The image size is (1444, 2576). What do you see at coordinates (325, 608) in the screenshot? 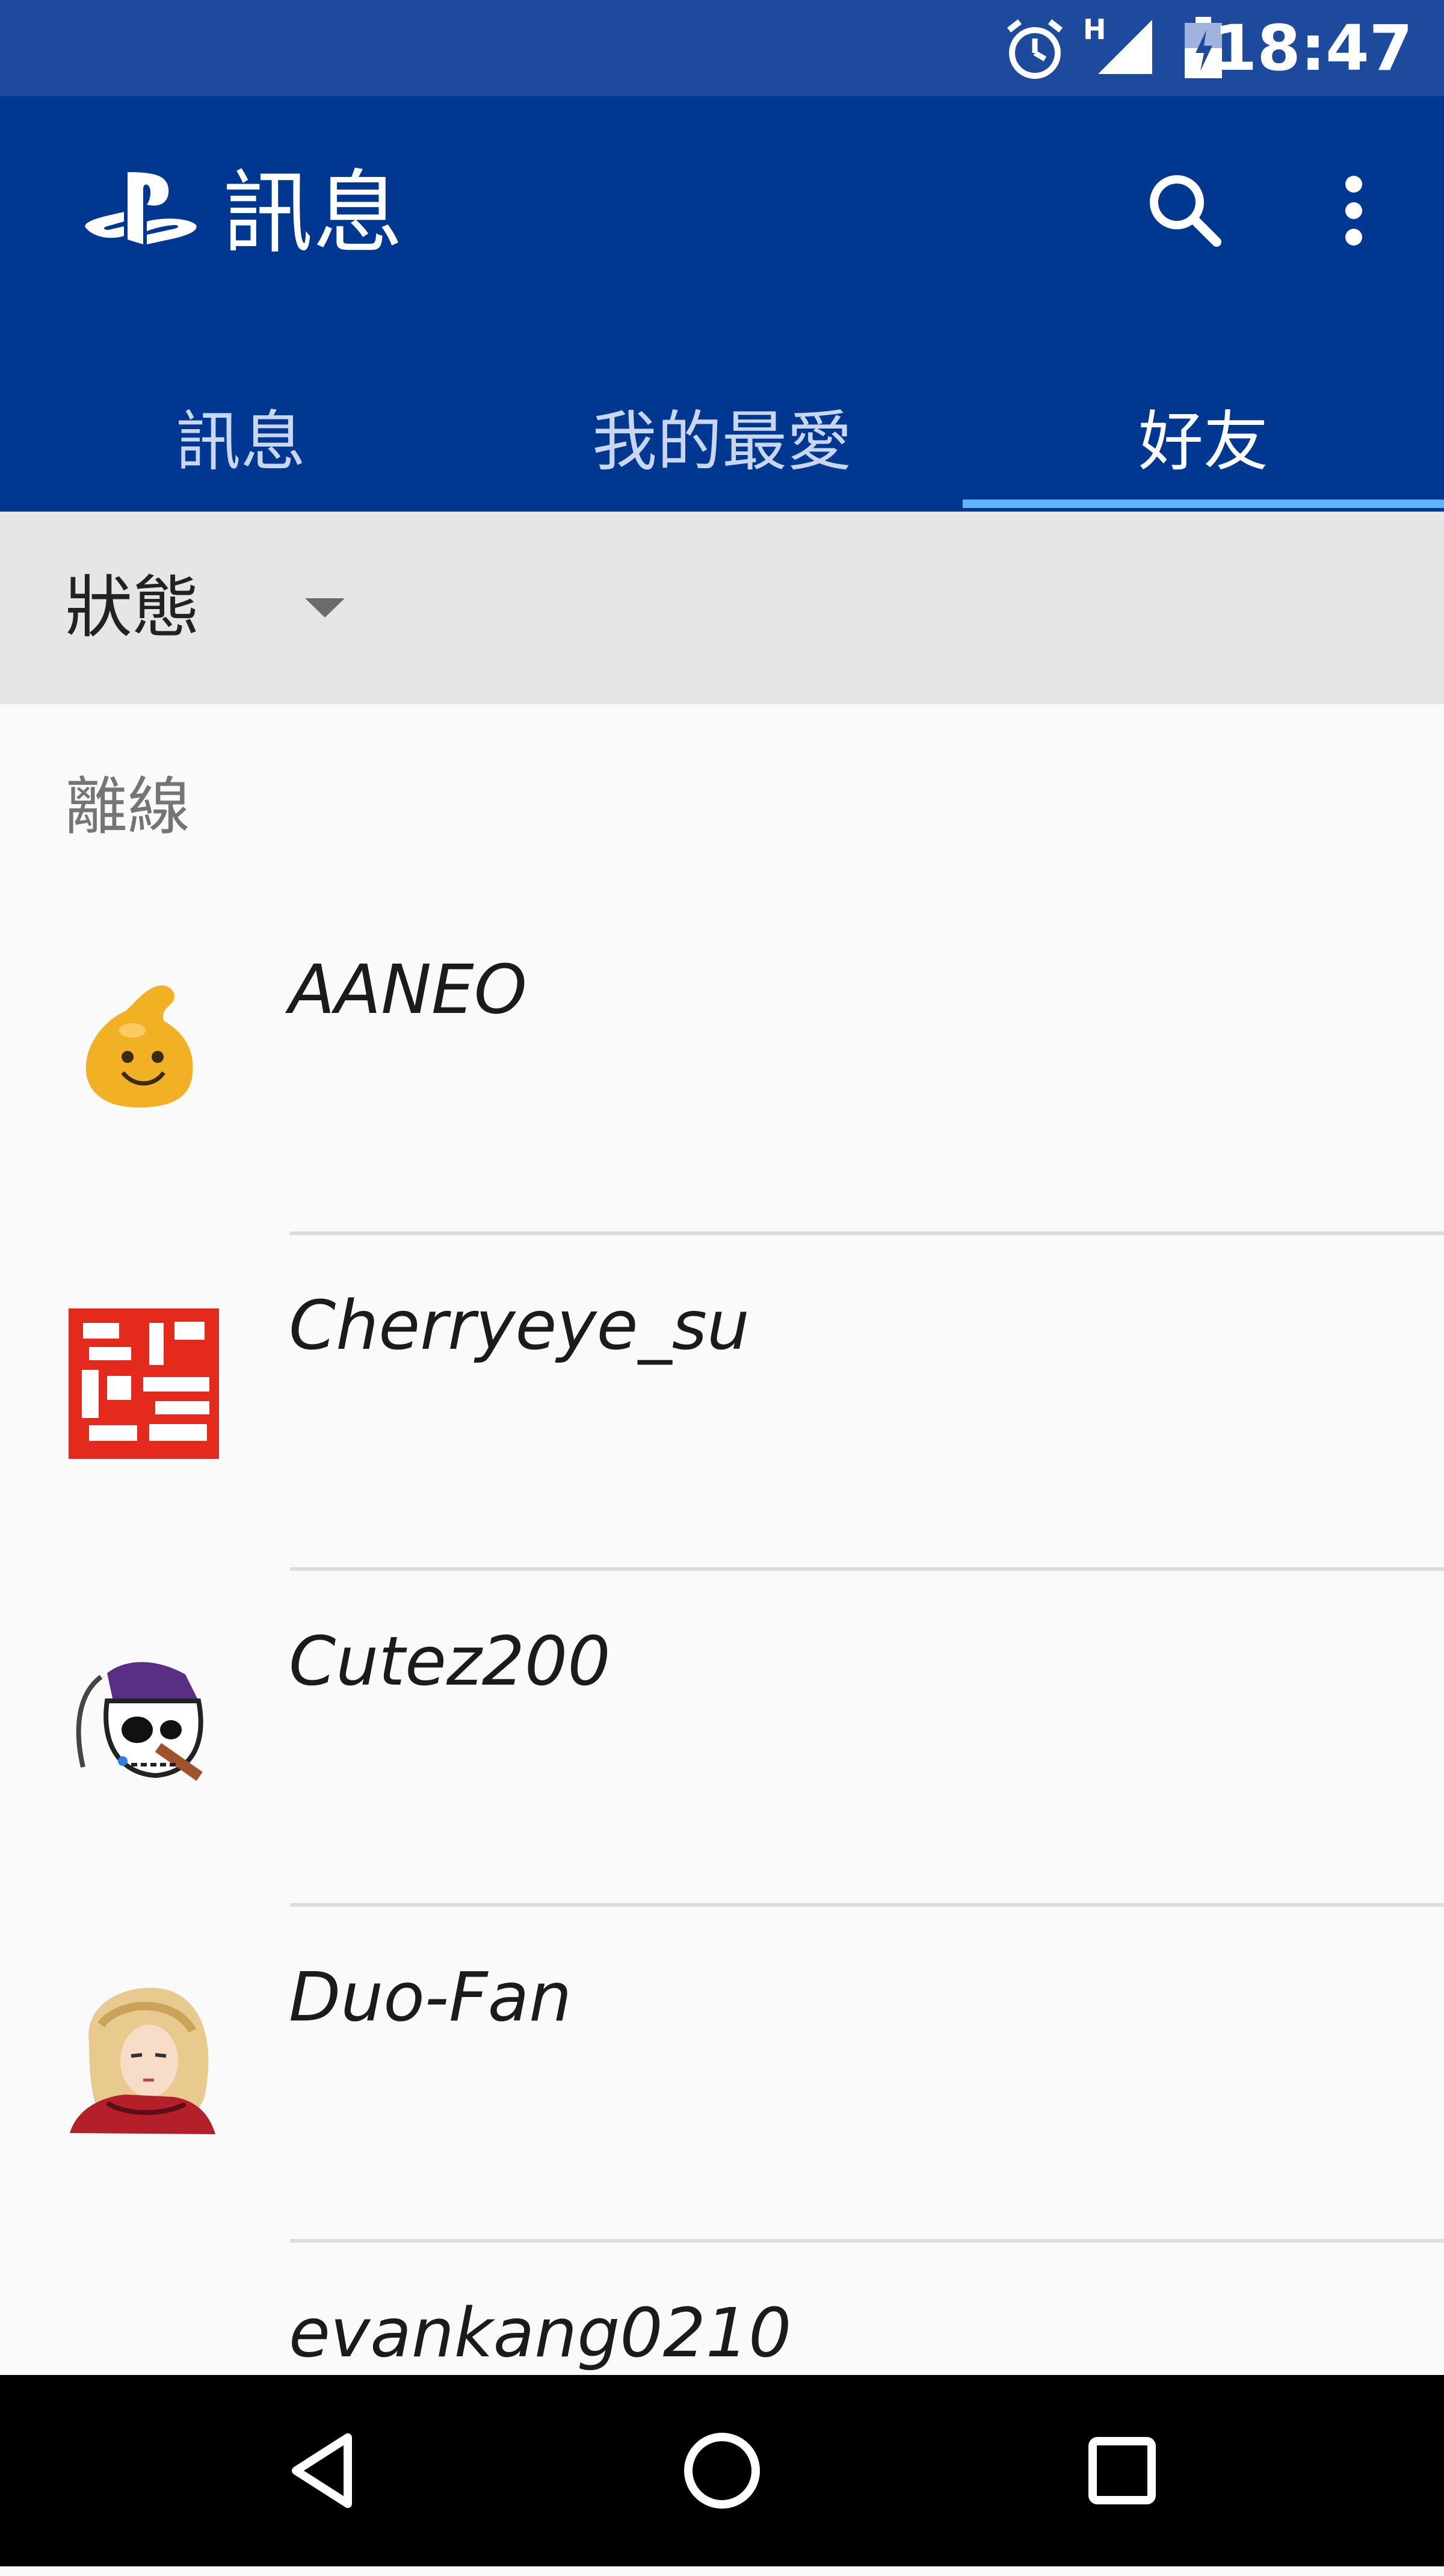
I see `dropdown-arrow-icon` at bounding box center [325, 608].